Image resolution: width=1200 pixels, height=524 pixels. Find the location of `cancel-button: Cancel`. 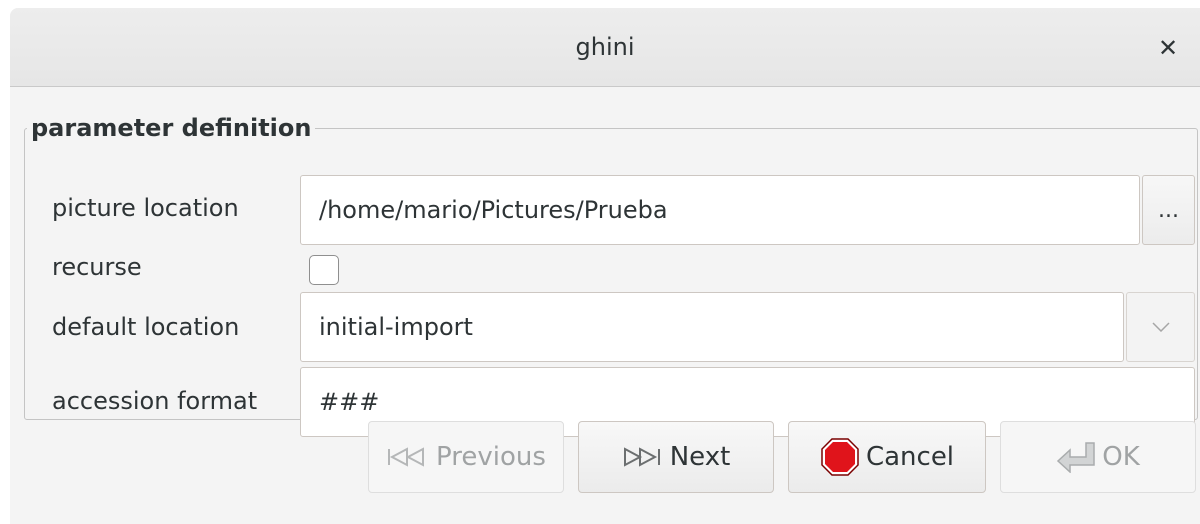

cancel-button: Cancel is located at coordinates (887, 457).